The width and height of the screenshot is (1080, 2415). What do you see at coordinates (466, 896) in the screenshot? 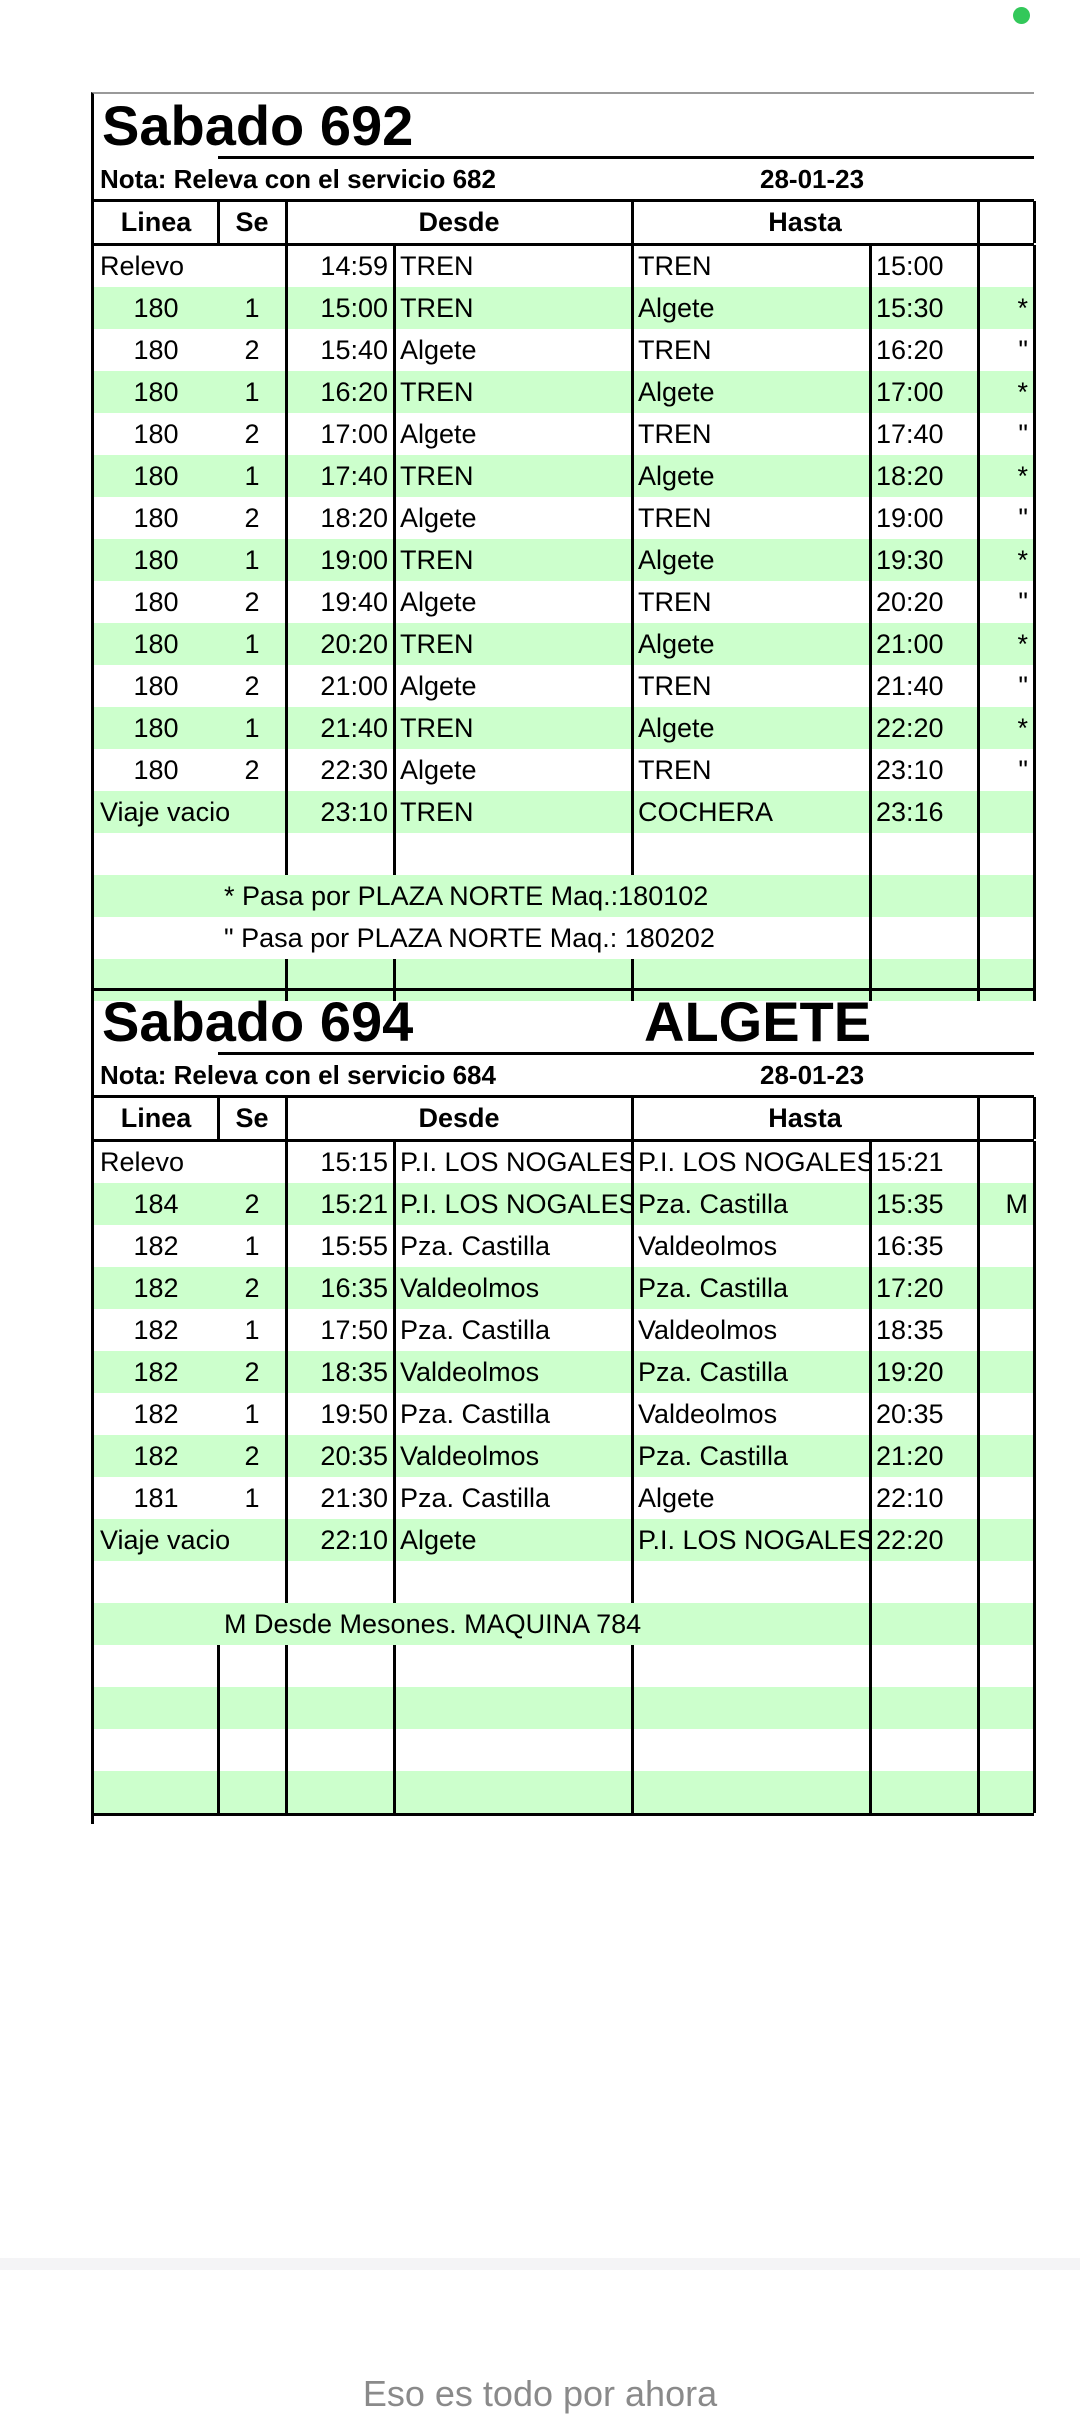
I see `footnote: * Pasa por PLAZA NORTE Maq.:180102` at bounding box center [466, 896].